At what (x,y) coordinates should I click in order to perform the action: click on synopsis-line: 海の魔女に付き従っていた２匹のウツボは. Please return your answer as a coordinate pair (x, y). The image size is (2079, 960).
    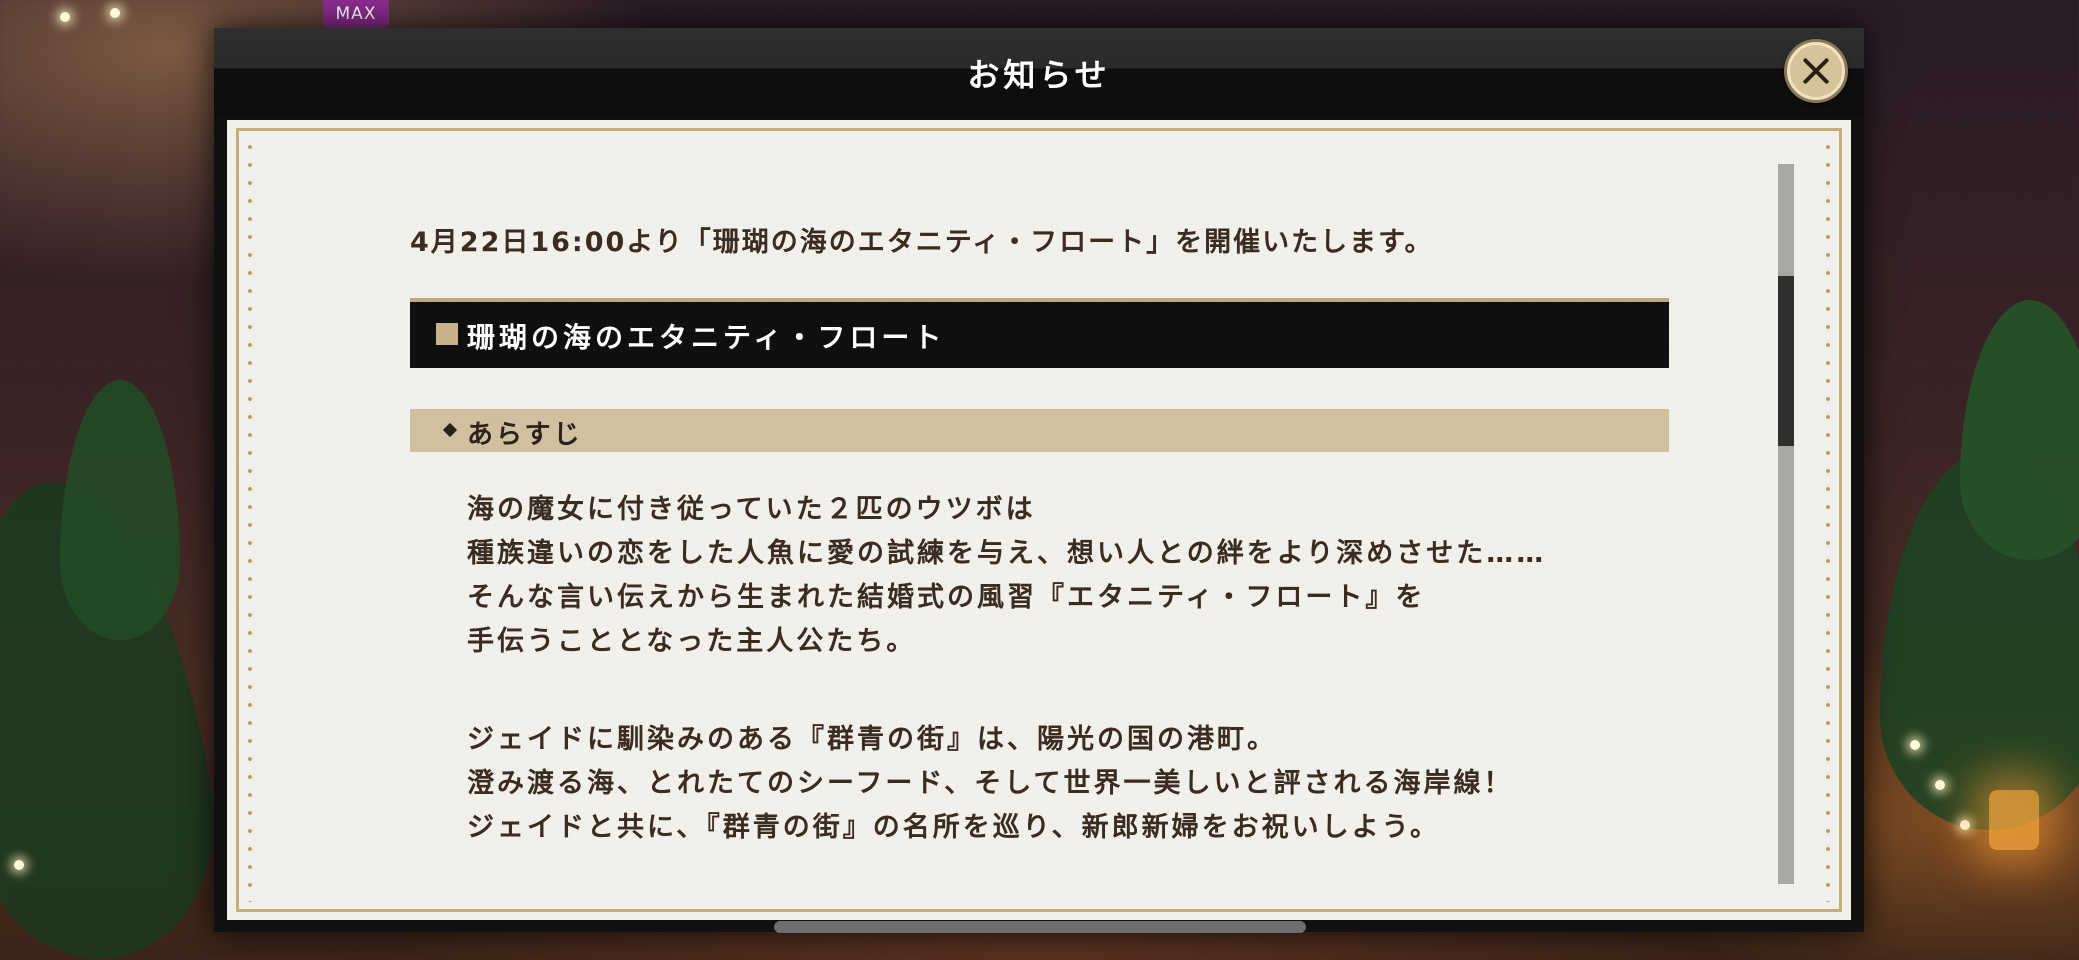
    Looking at the image, I should click on (751, 509).